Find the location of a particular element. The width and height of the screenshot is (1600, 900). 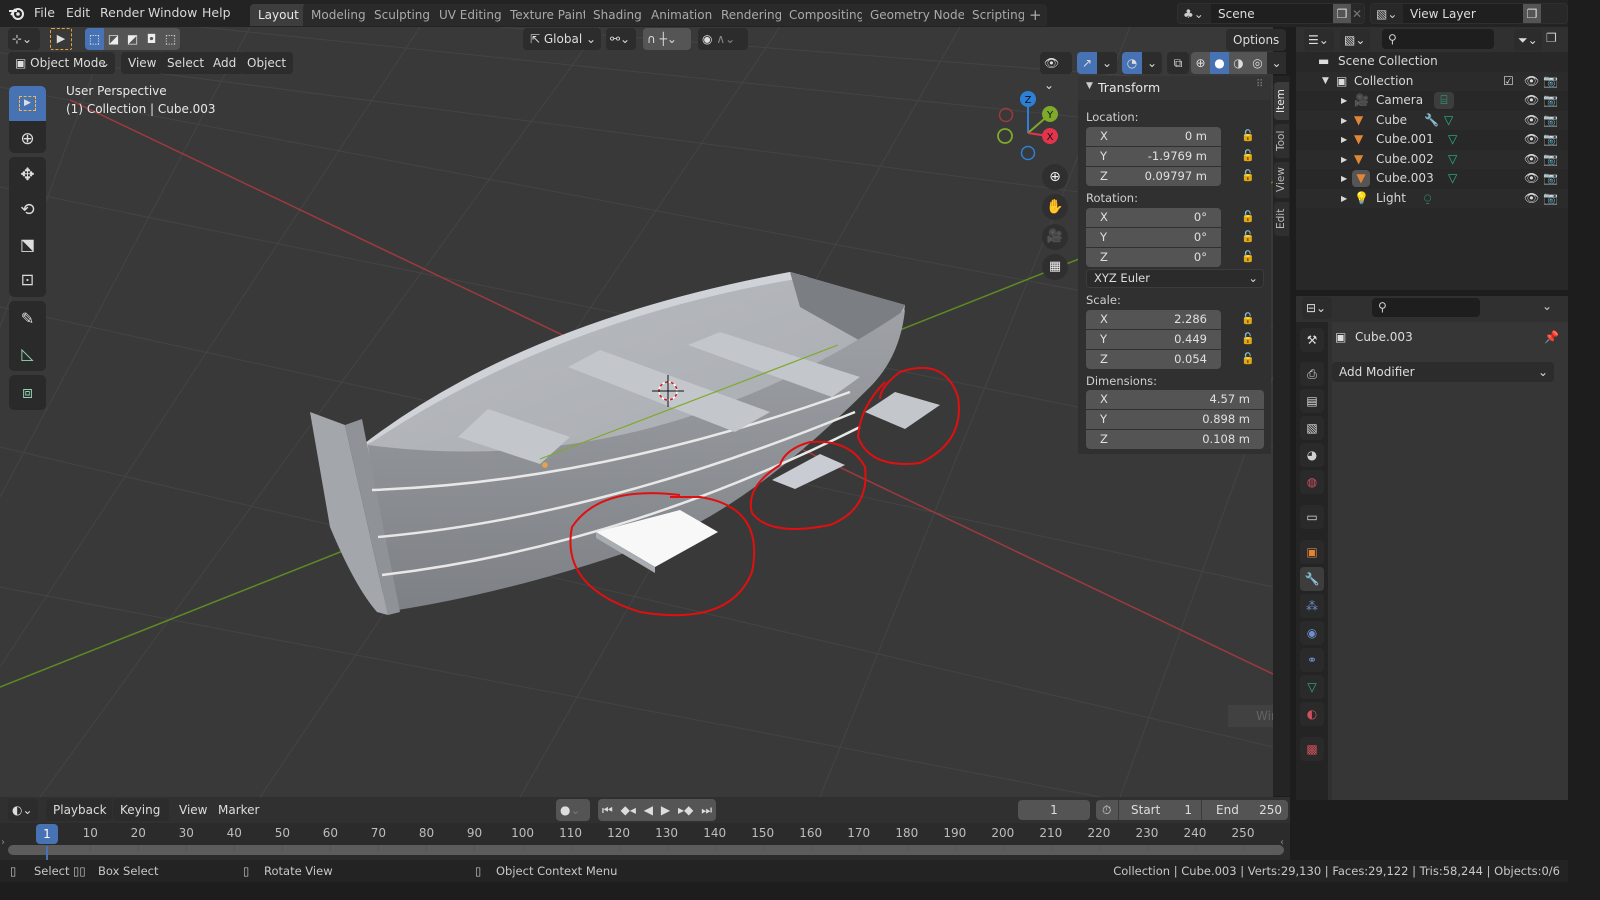

outliner-editor-type-icon: ☰⌄ is located at coordinates (1319, 40).